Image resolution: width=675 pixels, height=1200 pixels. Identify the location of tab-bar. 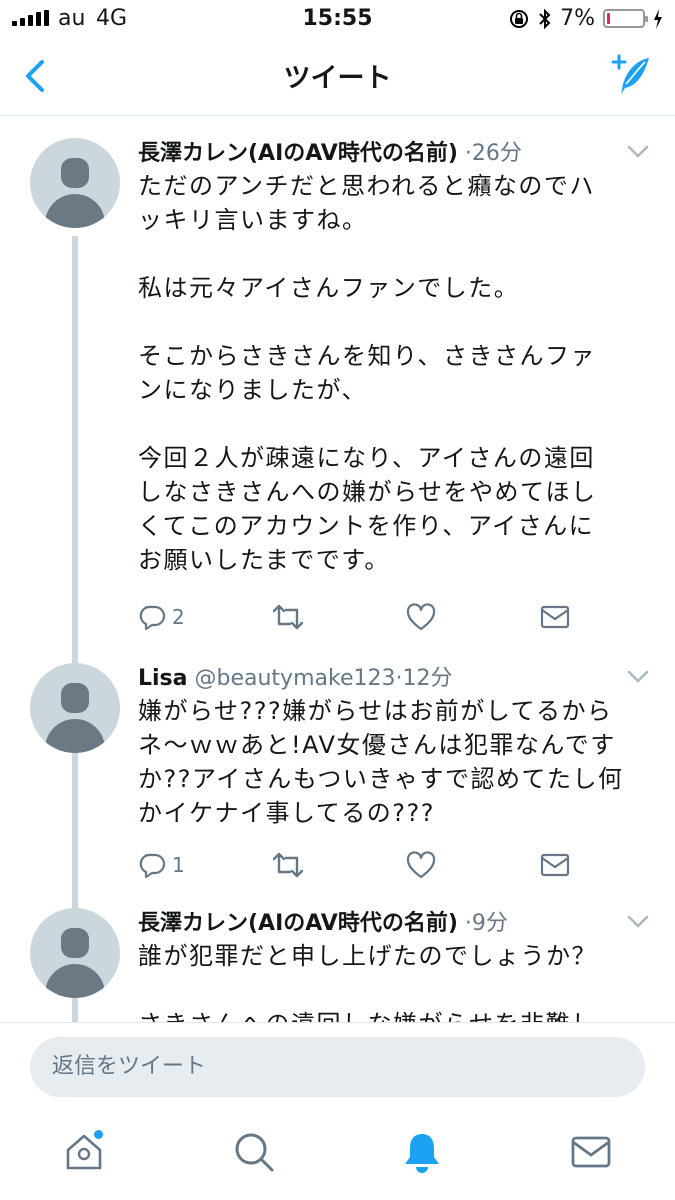
(337, 1158).